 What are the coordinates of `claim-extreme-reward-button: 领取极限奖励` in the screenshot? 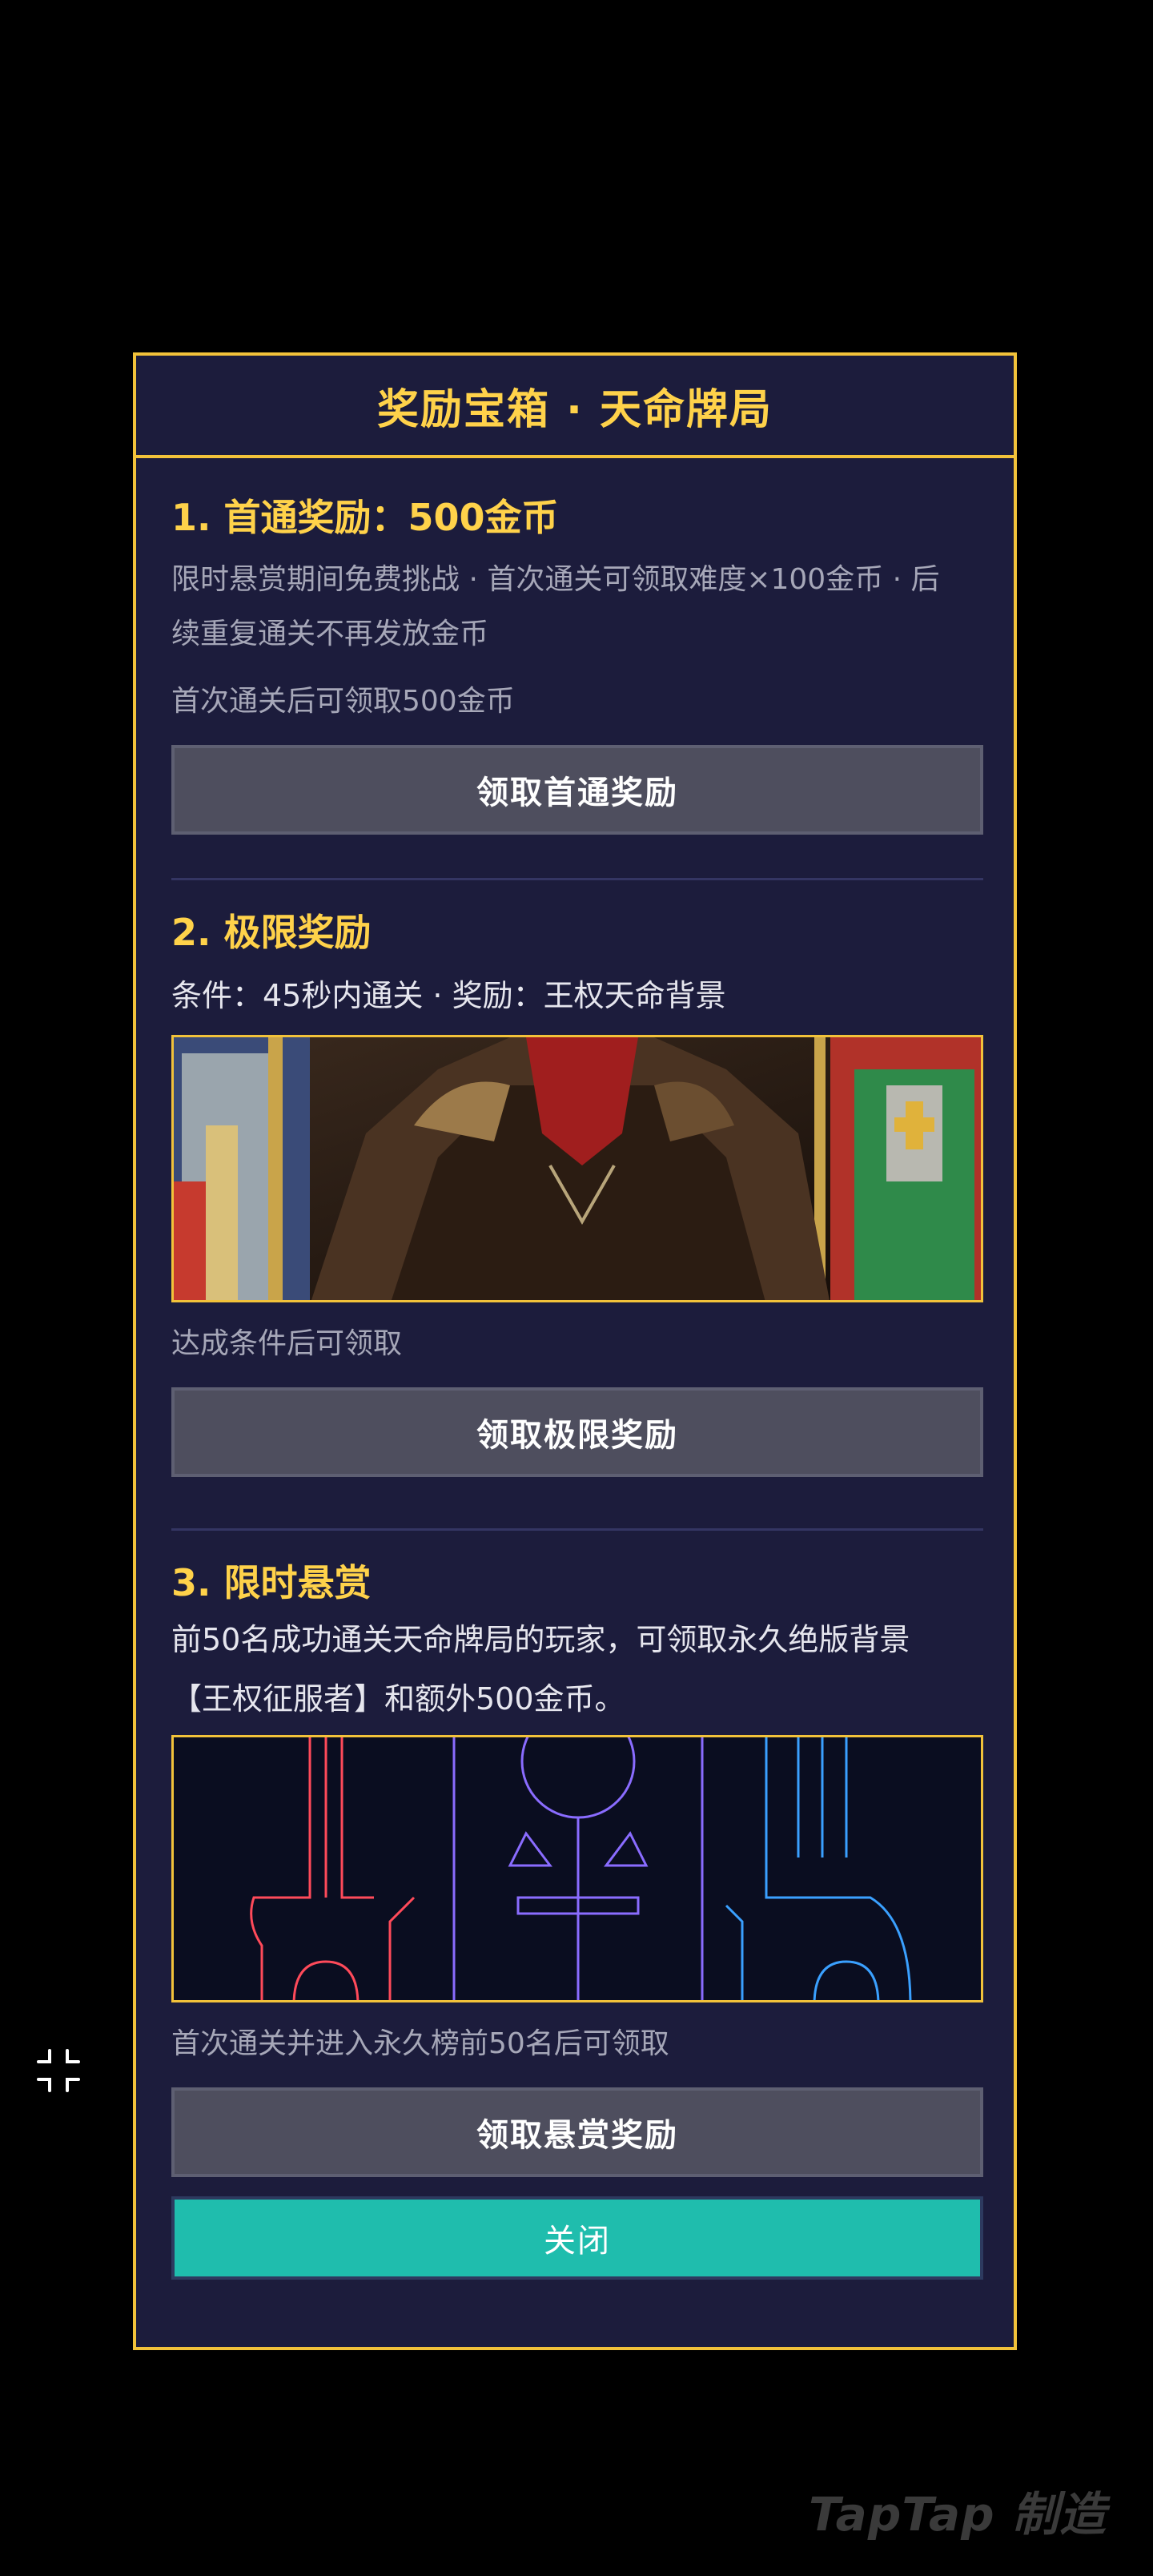 It's located at (577, 1432).